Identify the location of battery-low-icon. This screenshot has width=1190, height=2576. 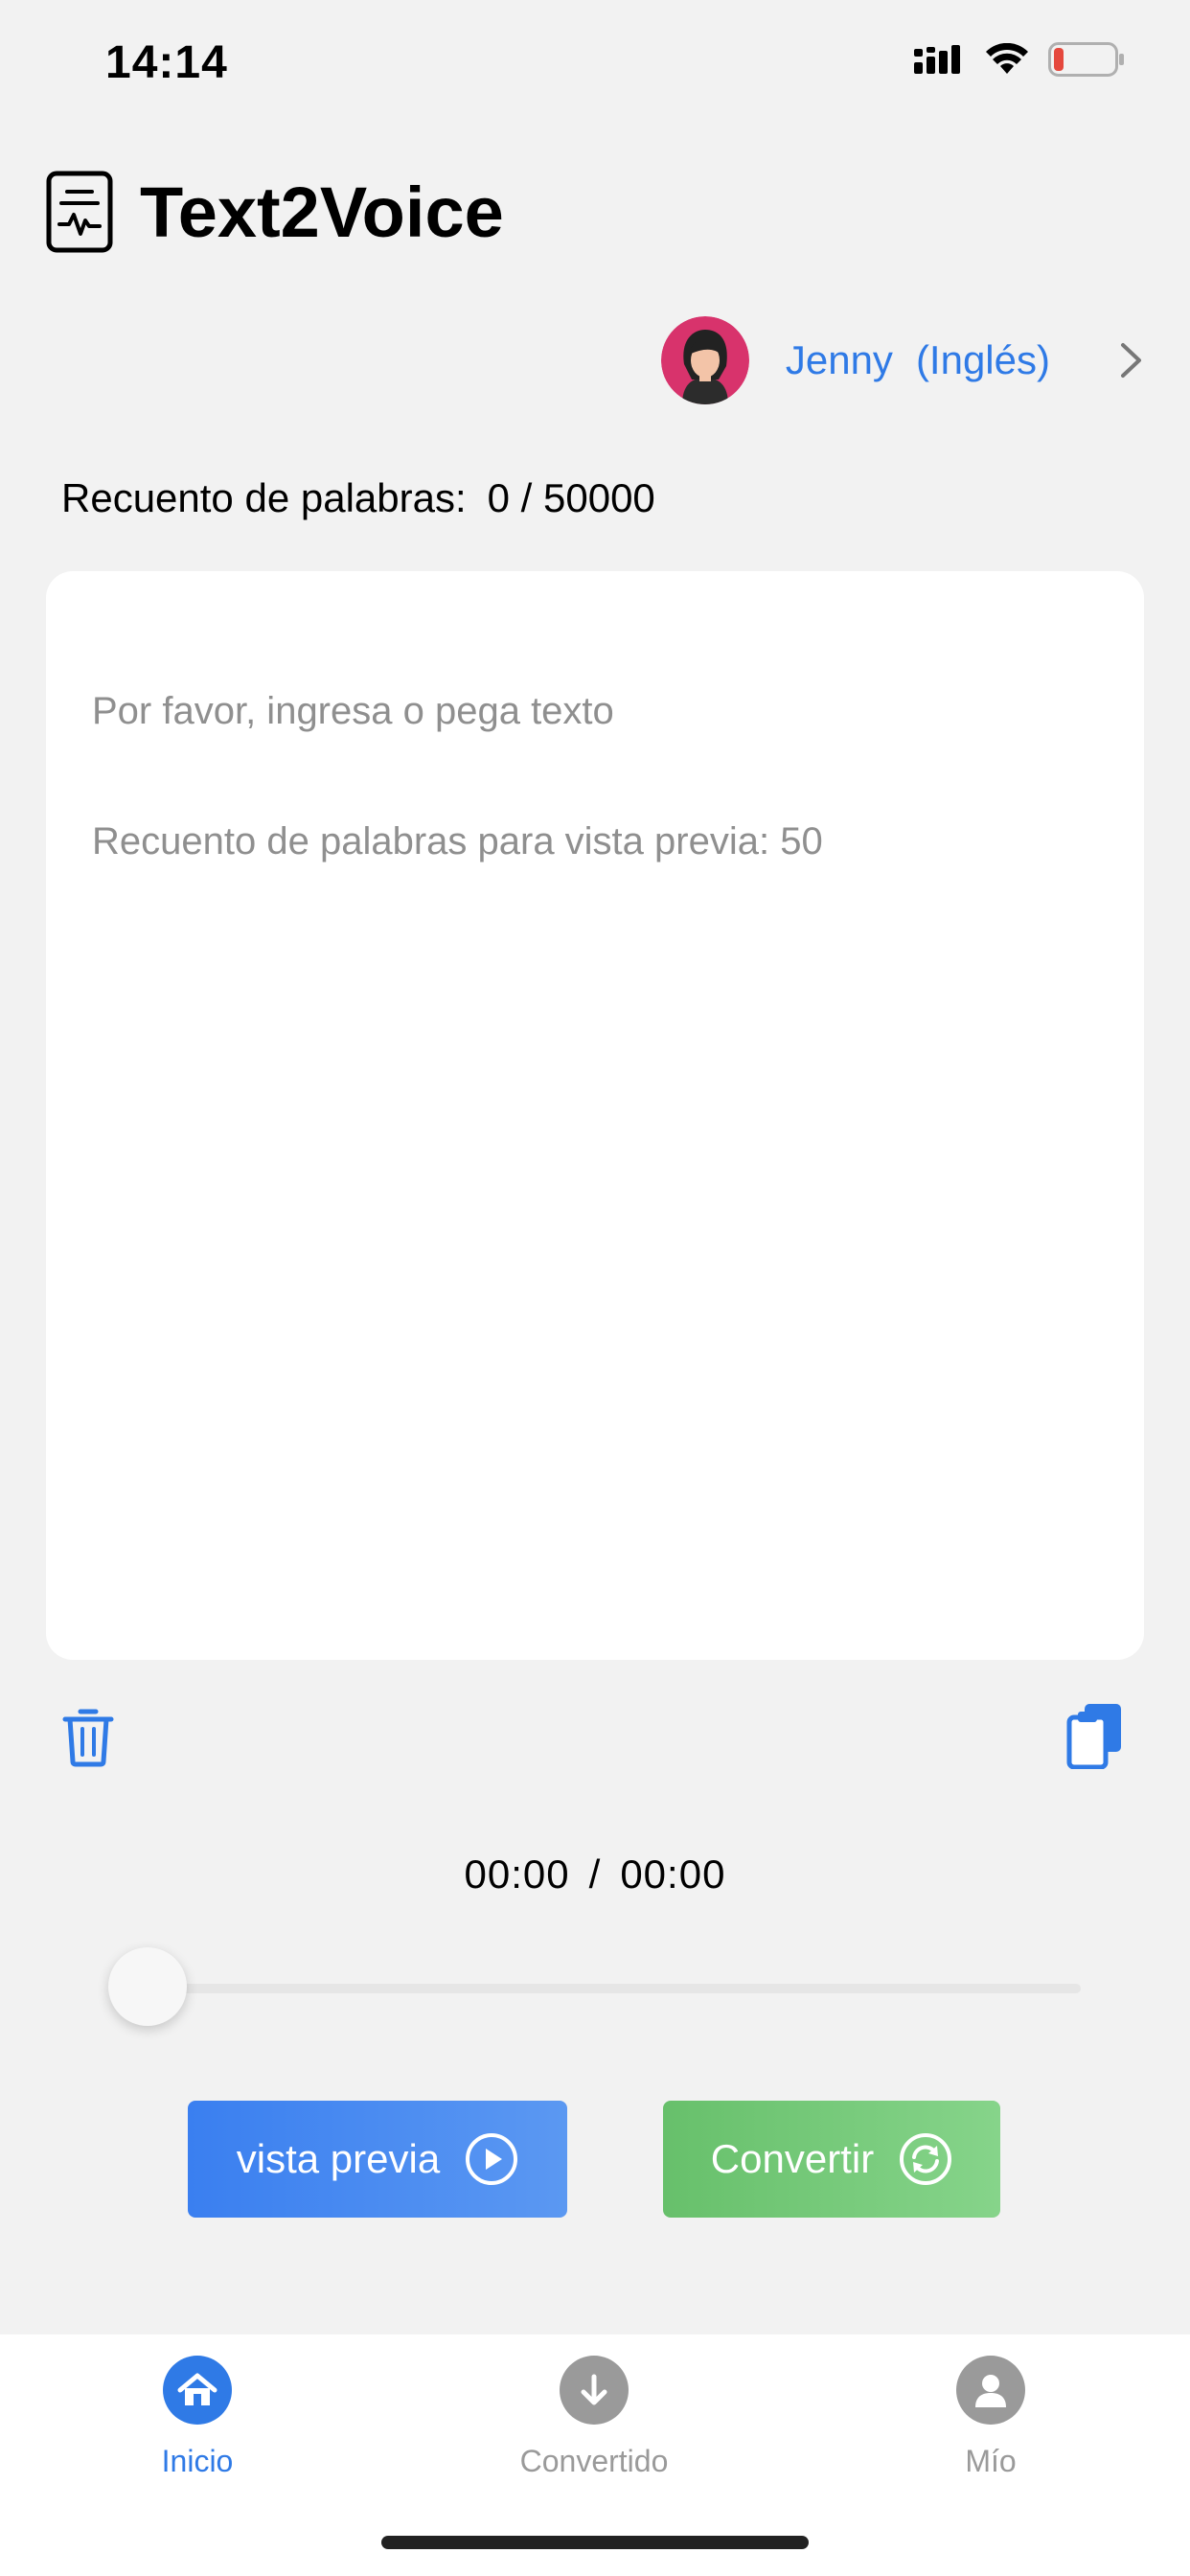
(1086, 59).